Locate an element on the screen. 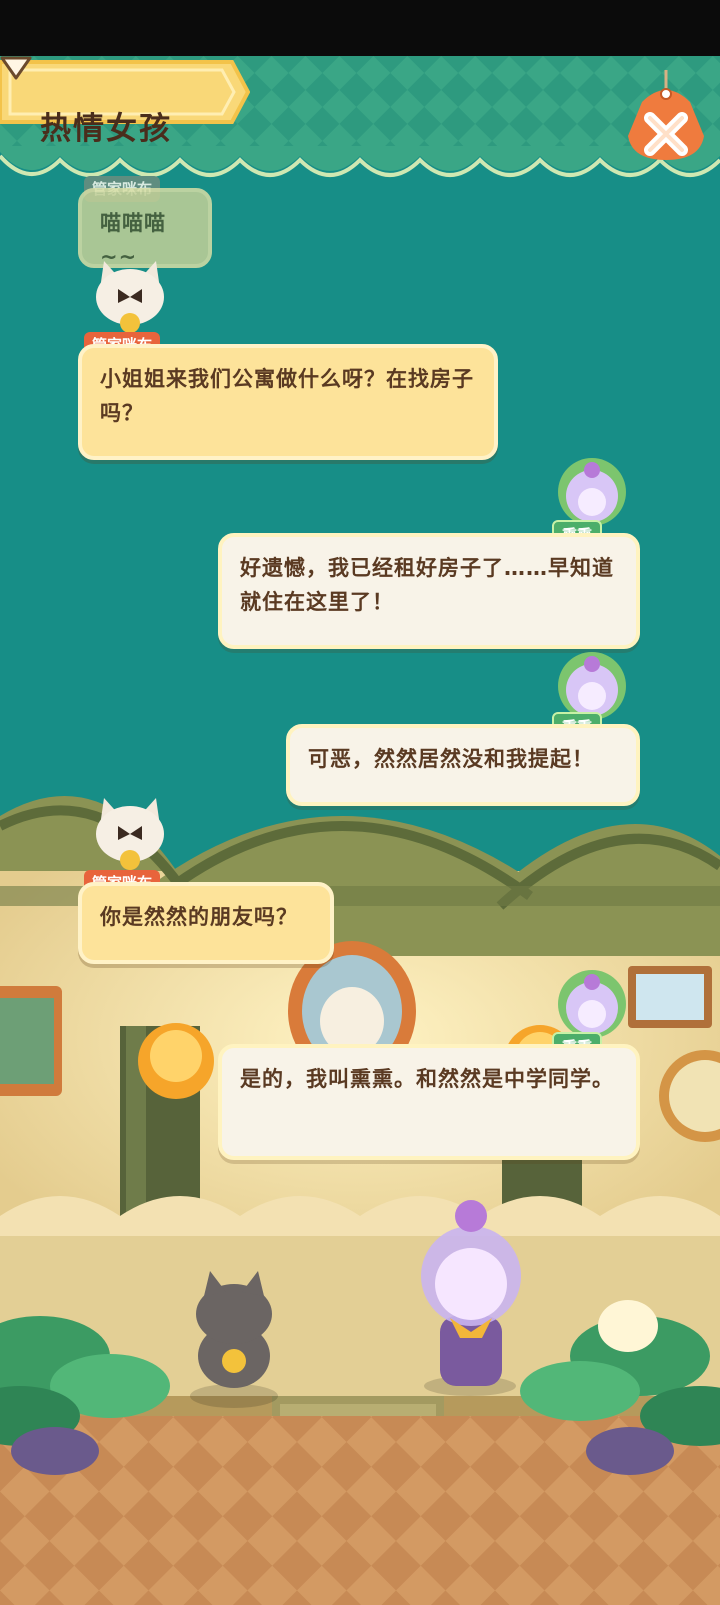 This screenshot has width=720, height=1605. chat-bubble: 小姐姐来我们公寓做什么呀？在找房子吗？ is located at coordinates (288, 402).